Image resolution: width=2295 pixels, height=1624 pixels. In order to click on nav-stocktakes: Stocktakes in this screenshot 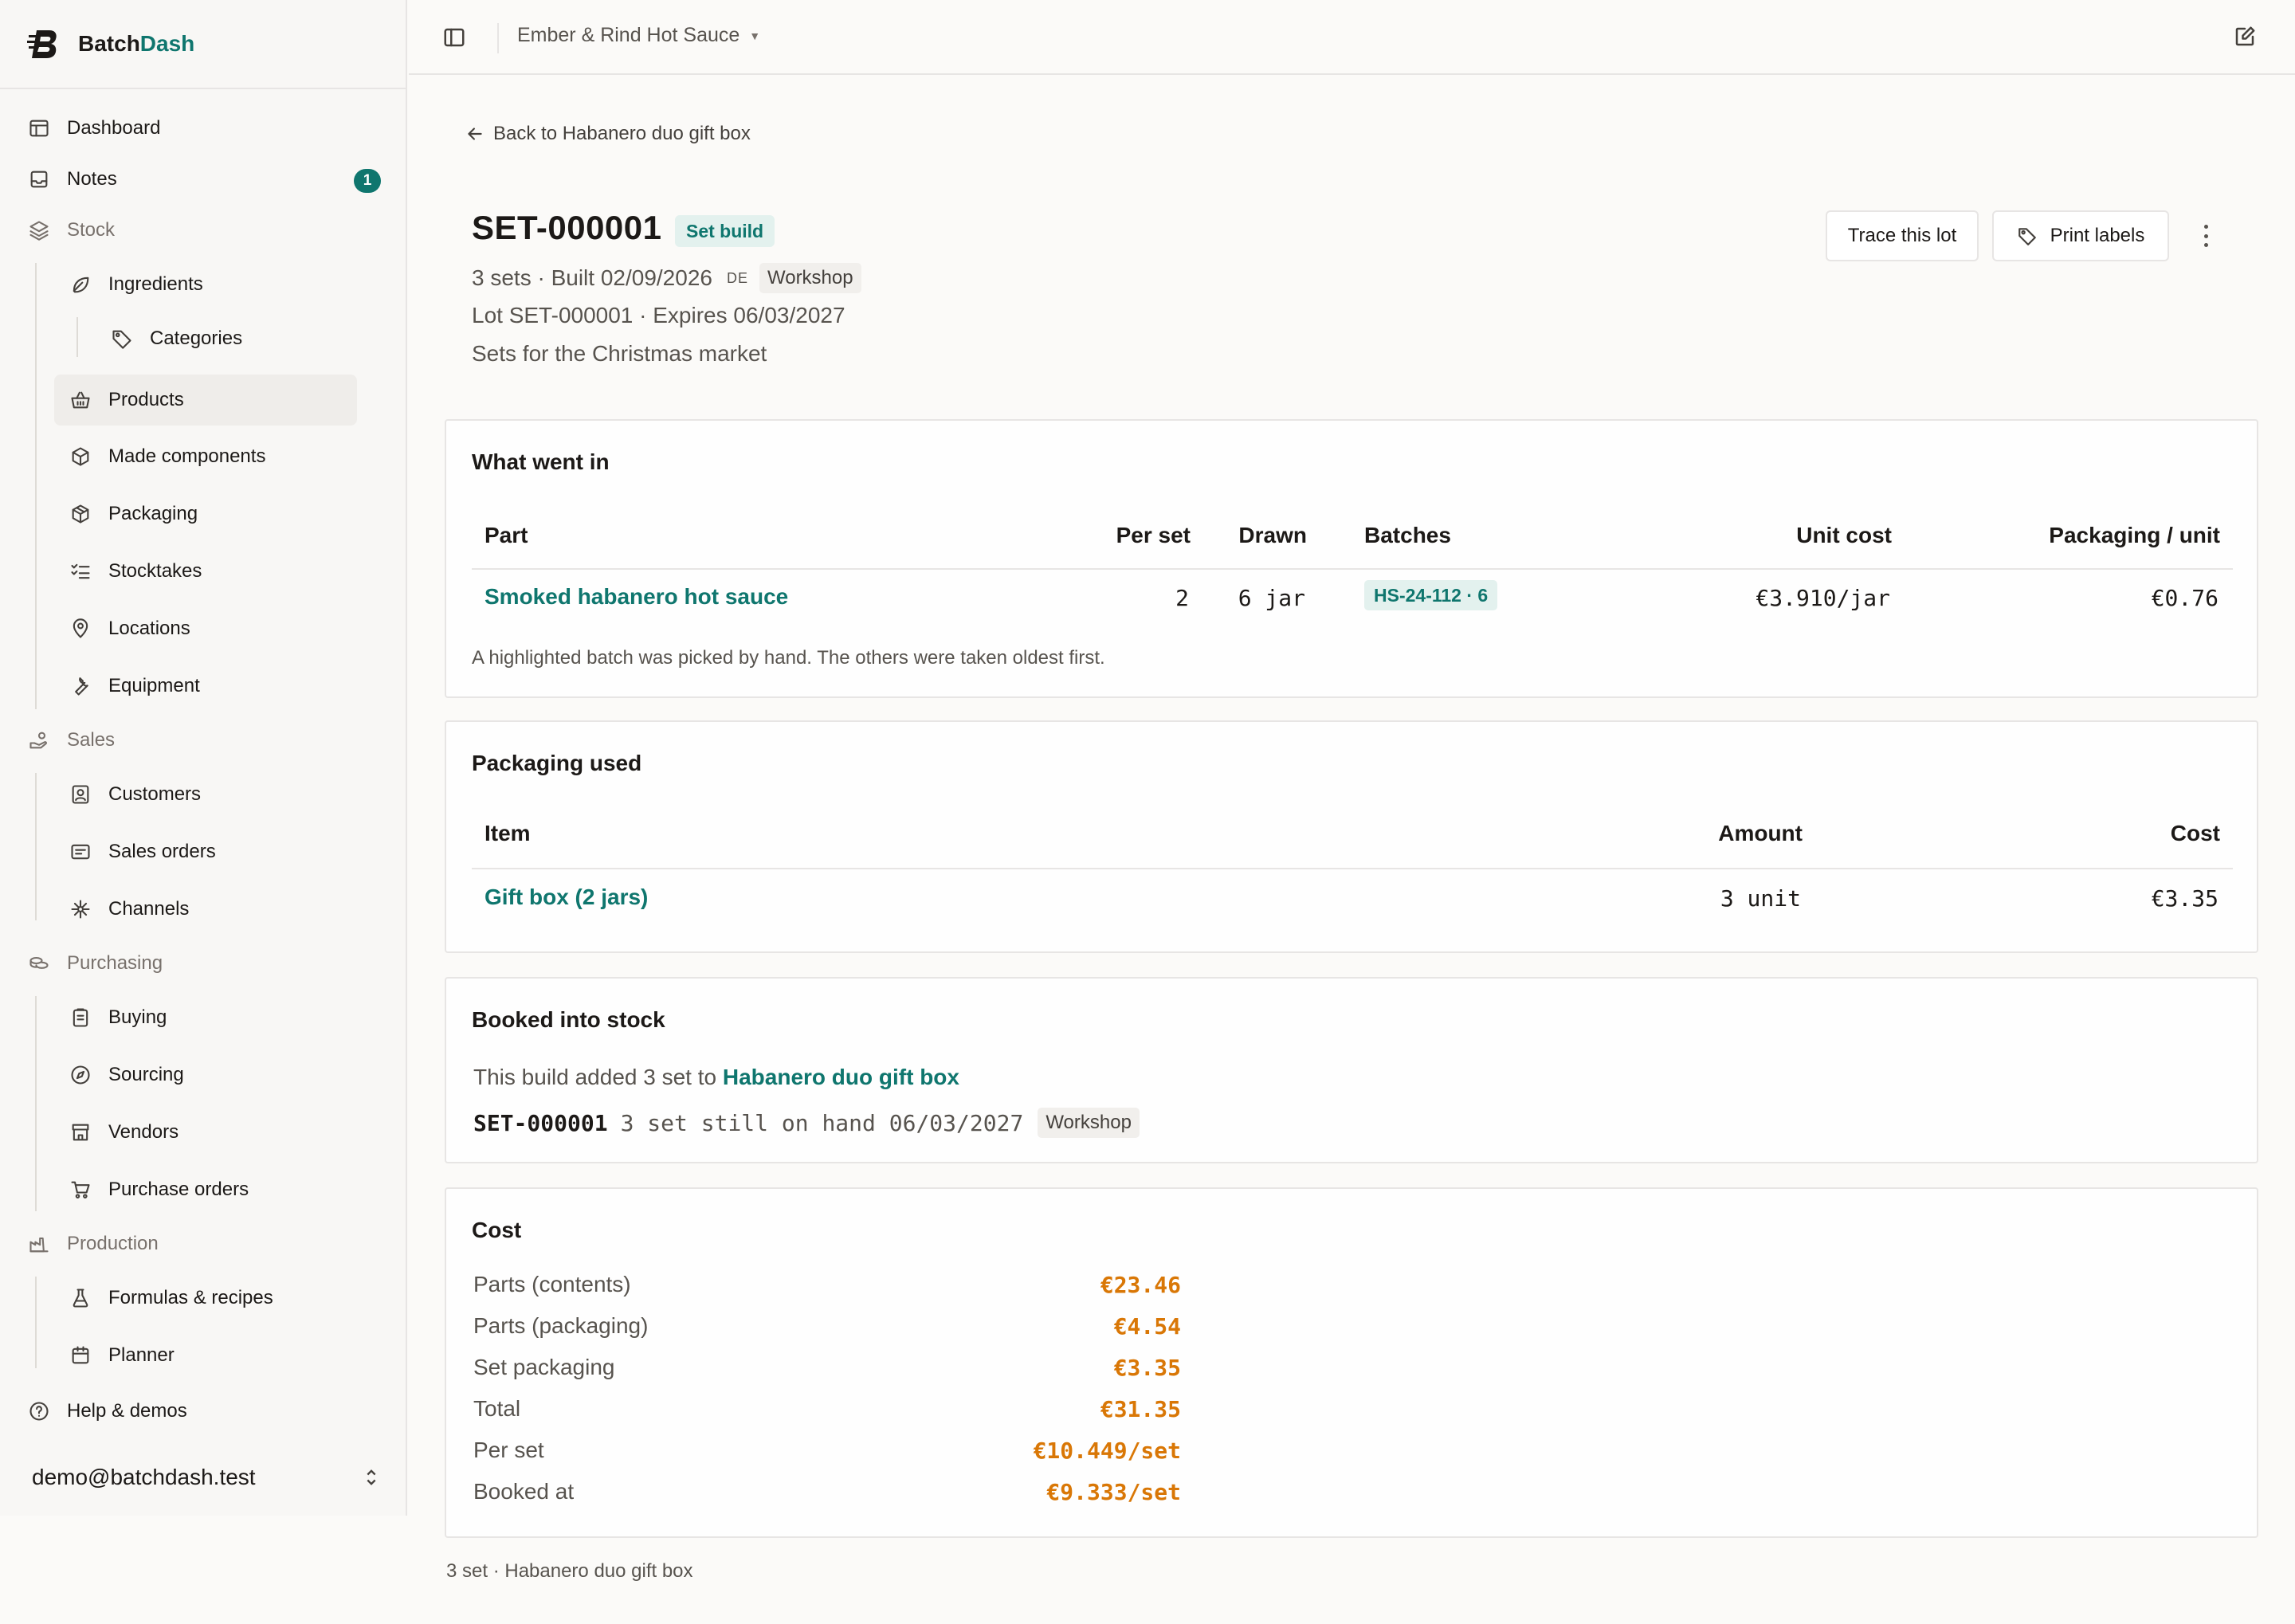, I will do `click(135, 571)`.